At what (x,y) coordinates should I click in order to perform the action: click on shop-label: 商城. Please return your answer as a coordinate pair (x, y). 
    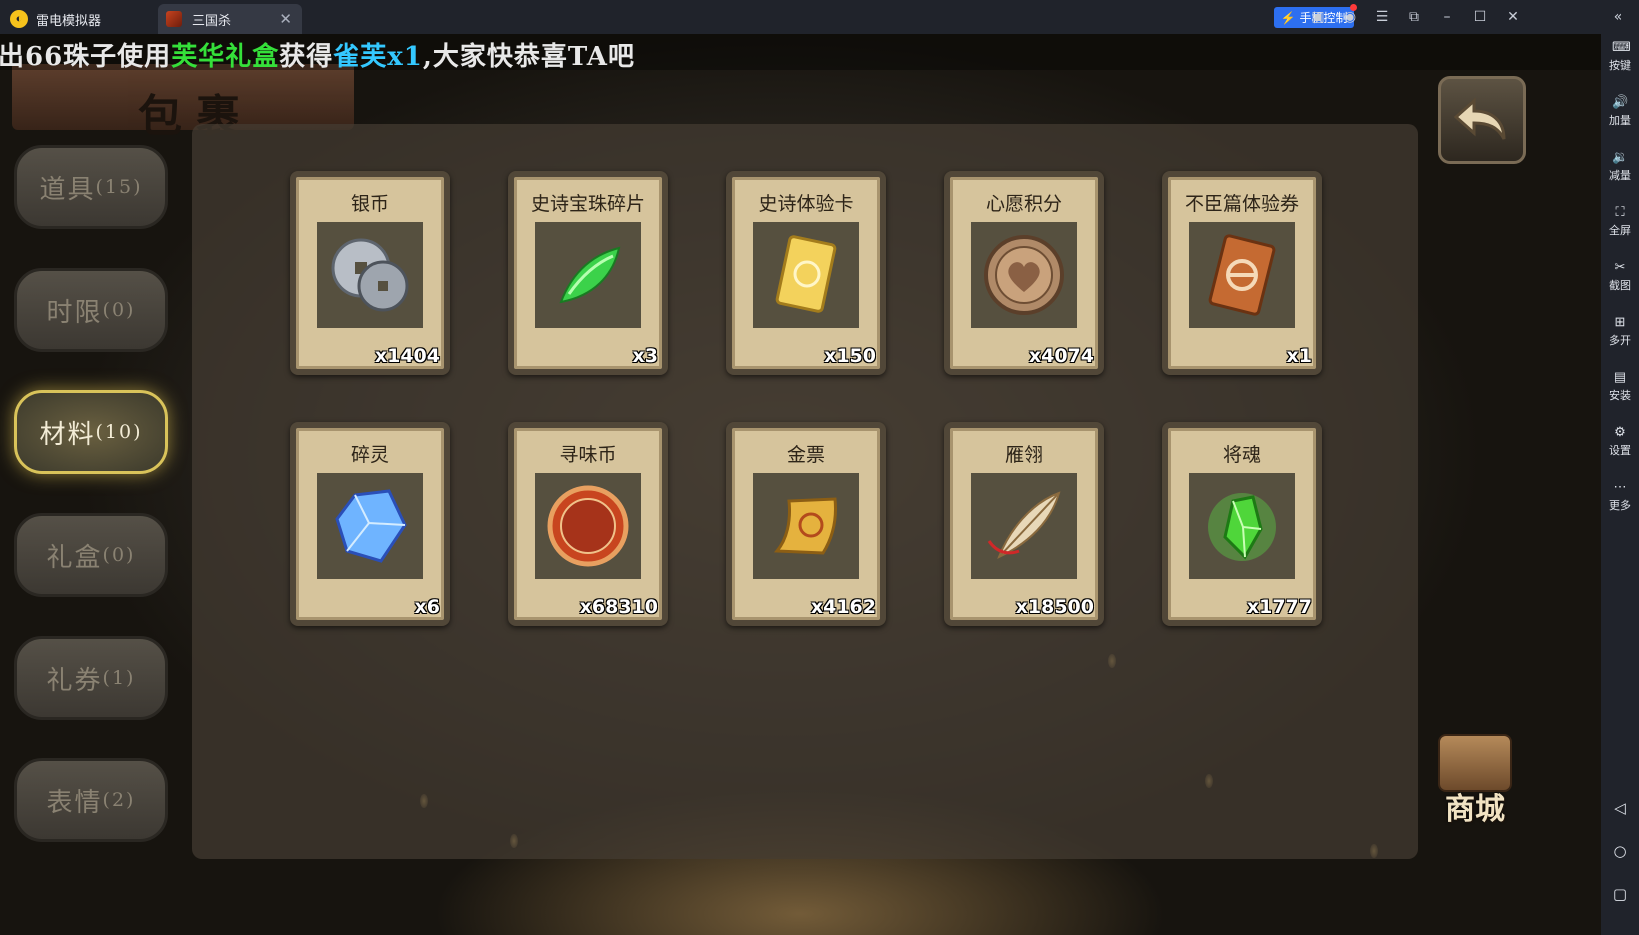
    Looking at the image, I should click on (1475, 809).